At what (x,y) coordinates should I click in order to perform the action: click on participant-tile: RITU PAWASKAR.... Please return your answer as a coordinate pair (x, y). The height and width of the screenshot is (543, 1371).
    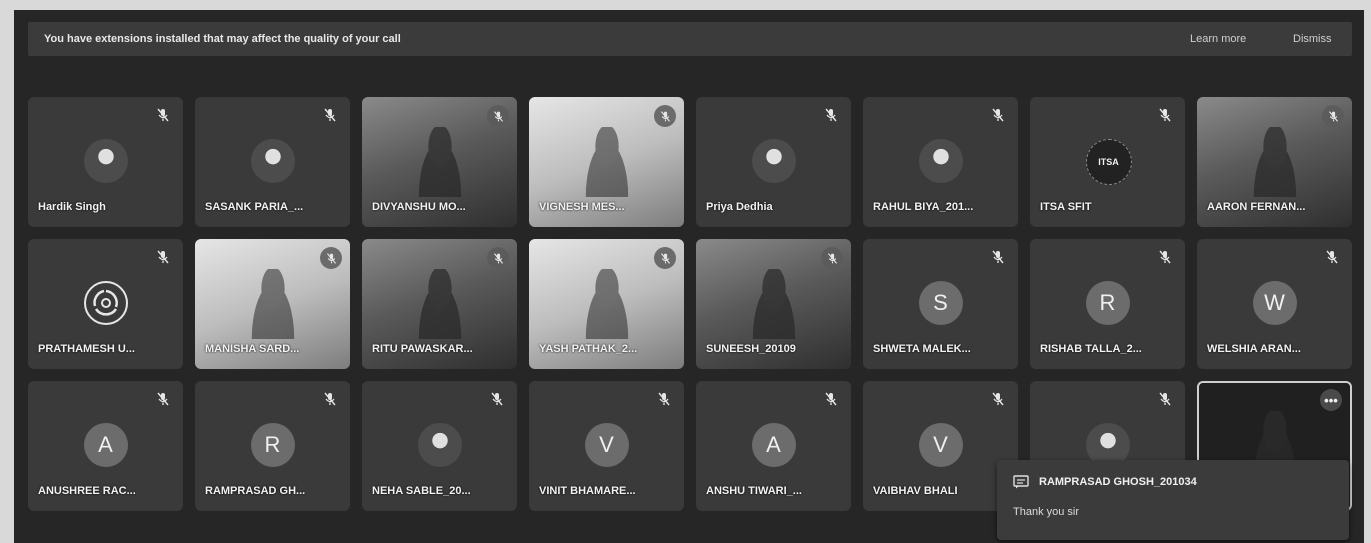
    Looking at the image, I should click on (439, 304).